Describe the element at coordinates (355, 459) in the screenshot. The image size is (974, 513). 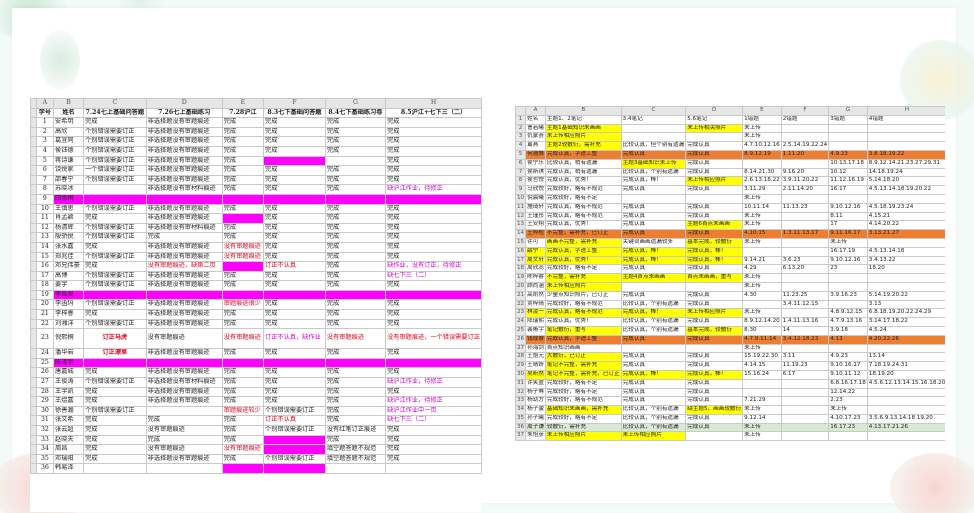
I see `grade-cell: 填空题答题不规范` at that location.